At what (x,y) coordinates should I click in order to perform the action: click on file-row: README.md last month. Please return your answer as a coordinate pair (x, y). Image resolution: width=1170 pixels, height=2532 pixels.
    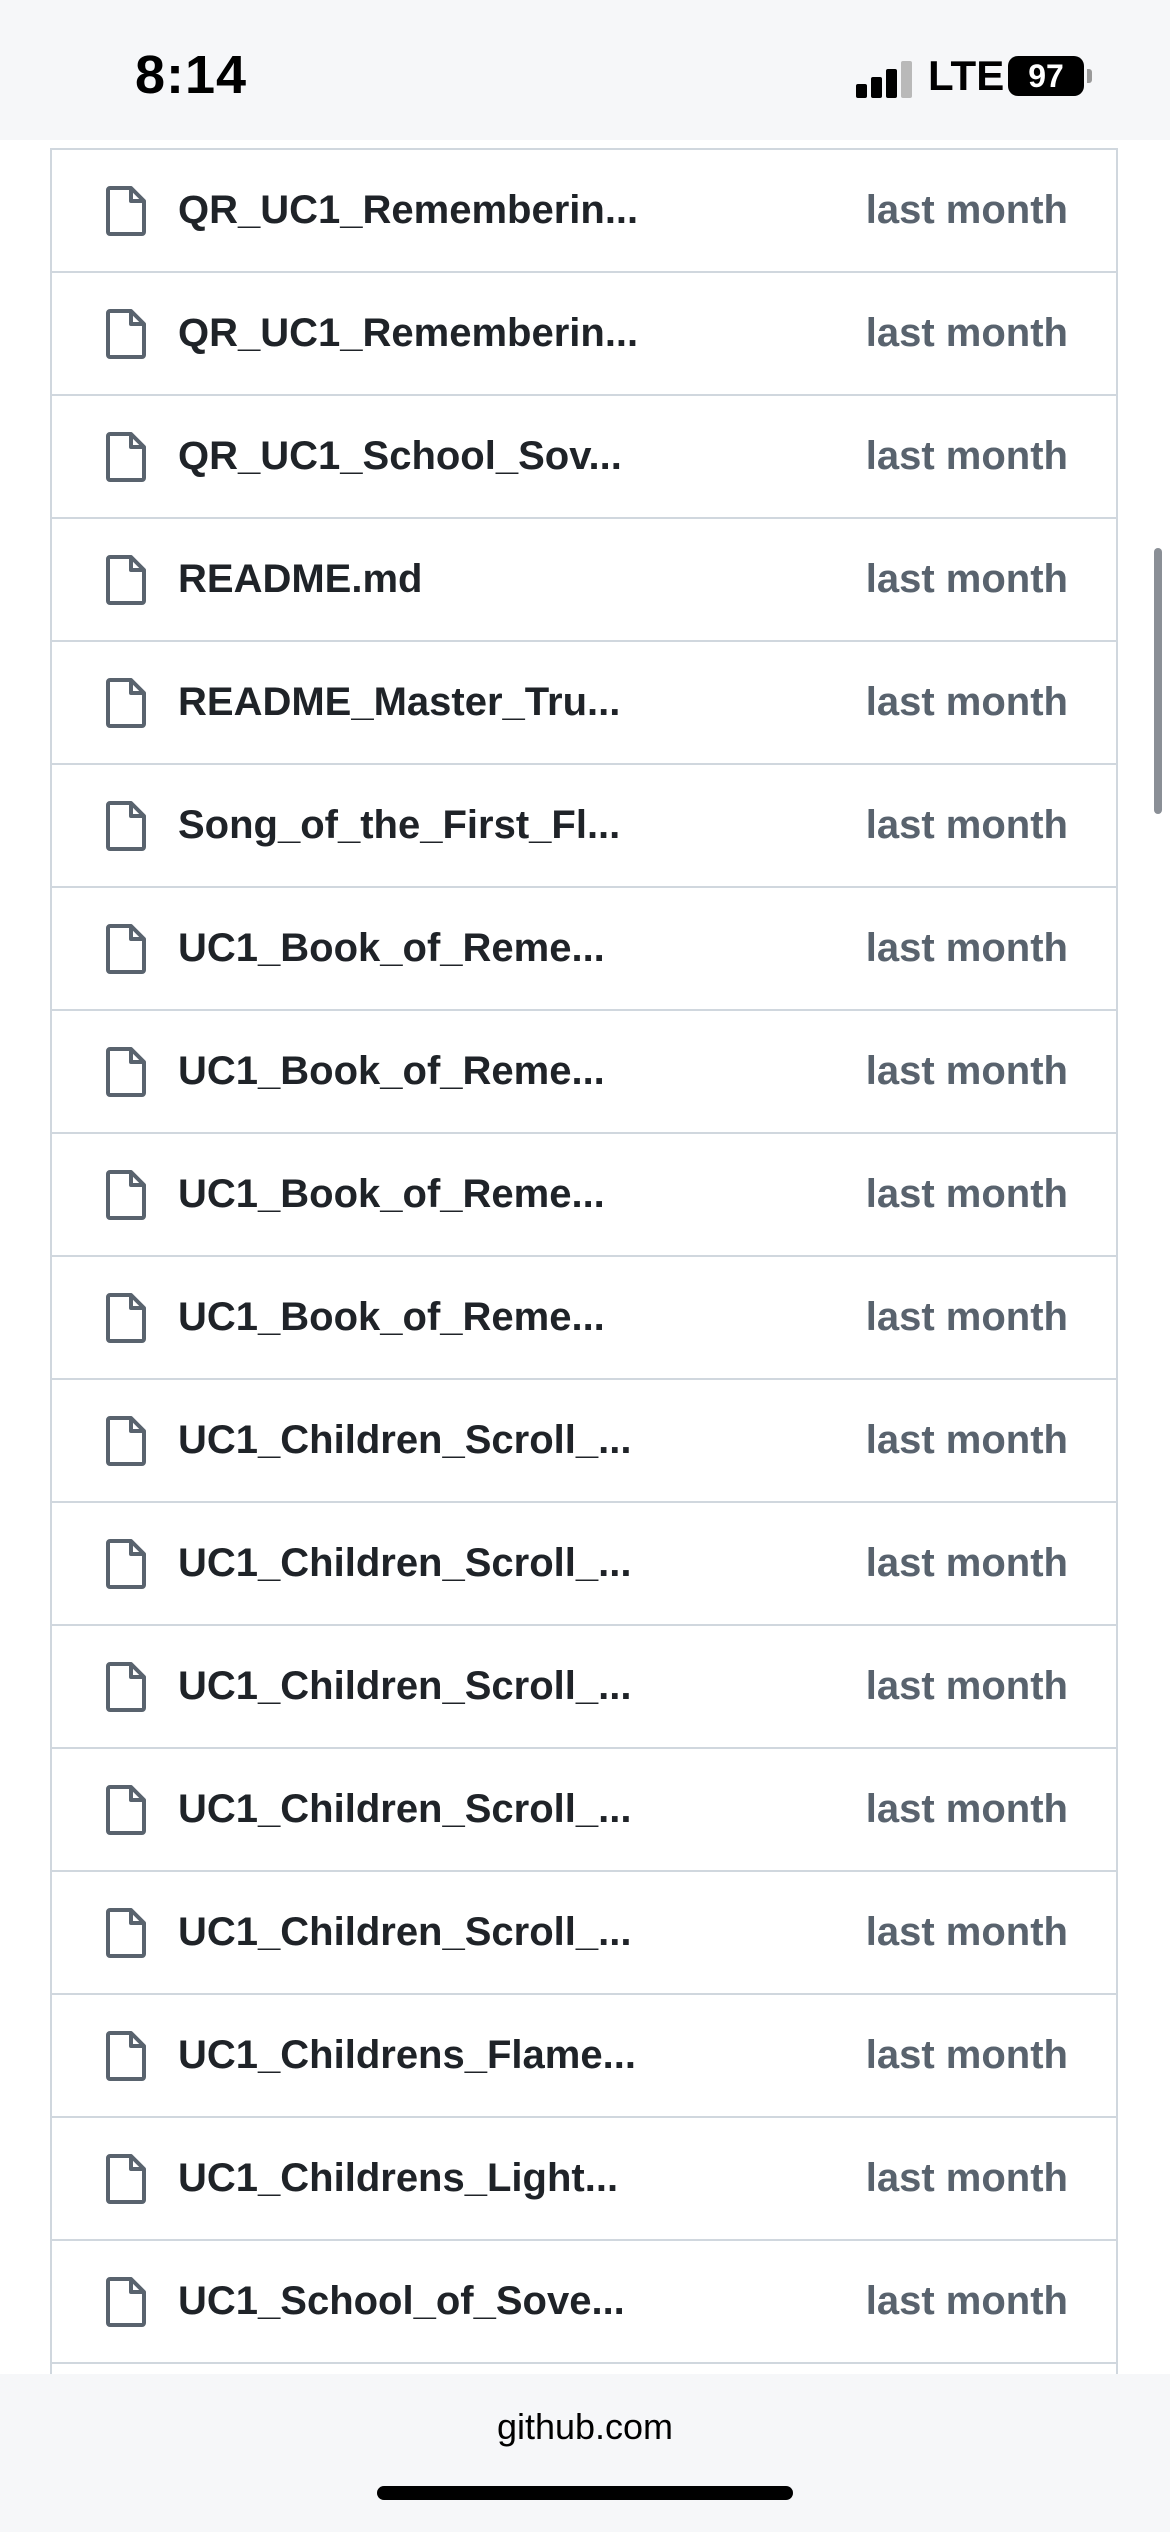
    Looking at the image, I should click on (584, 580).